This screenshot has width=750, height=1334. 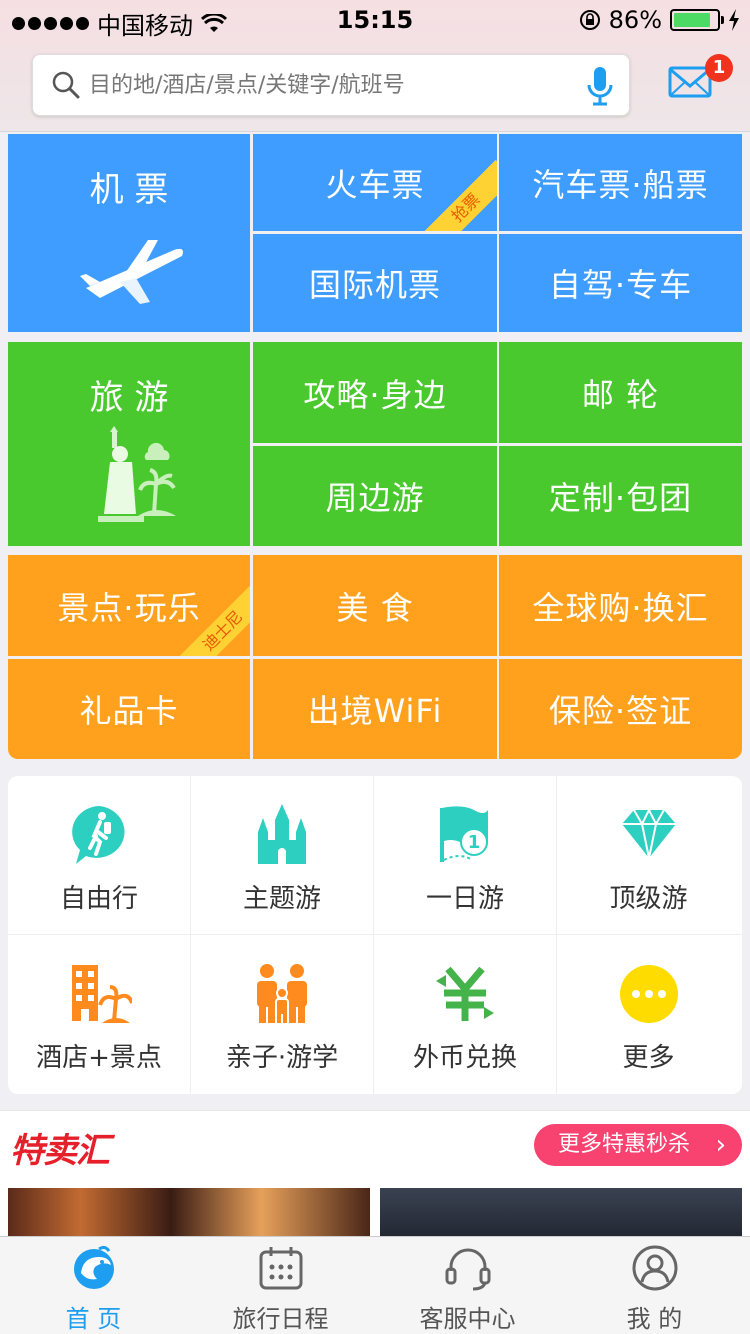 I want to click on service-label: 外币兑换, so click(x=464, y=1058).